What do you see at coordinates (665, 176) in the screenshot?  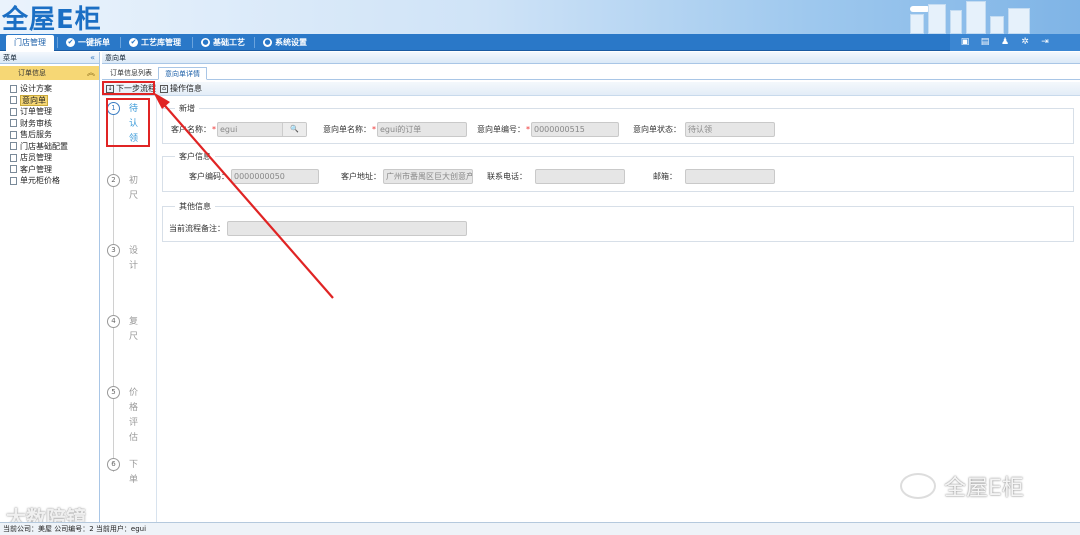 I see `field-label: 邮箱：` at bounding box center [665, 176].